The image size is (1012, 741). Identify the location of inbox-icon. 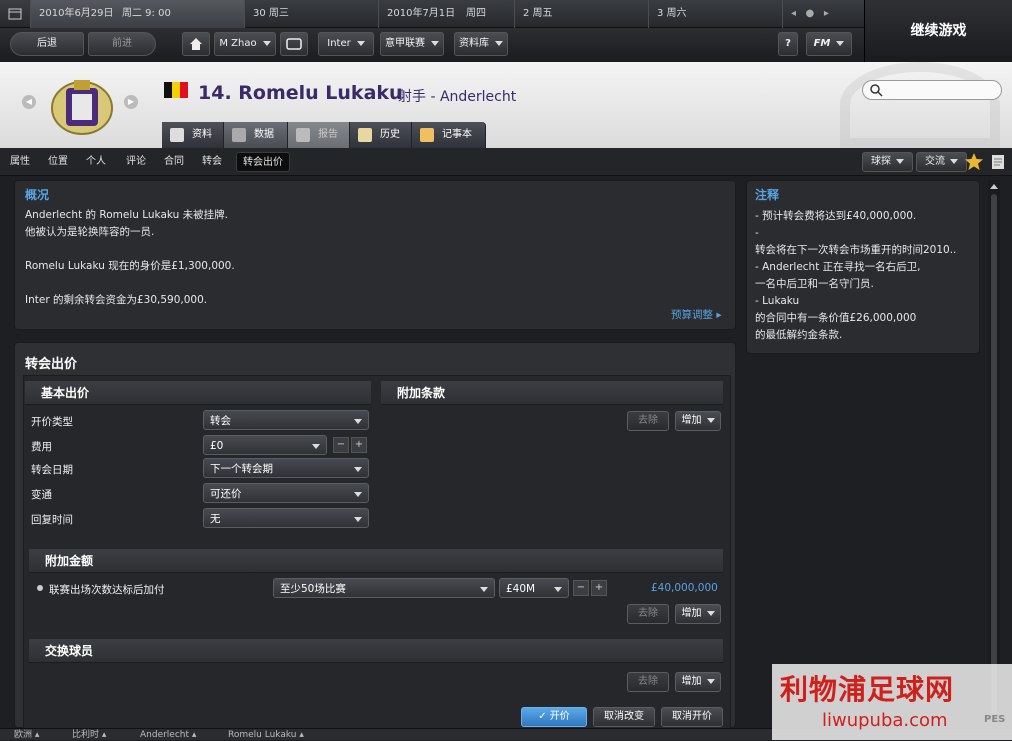
(294, 44).